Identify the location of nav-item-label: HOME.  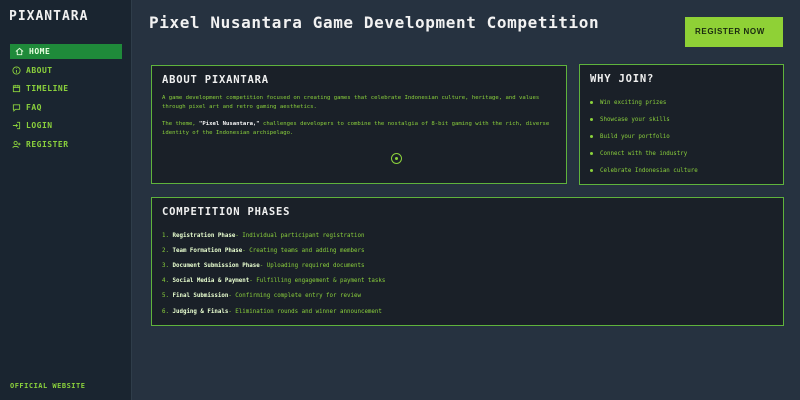
(40, 51).